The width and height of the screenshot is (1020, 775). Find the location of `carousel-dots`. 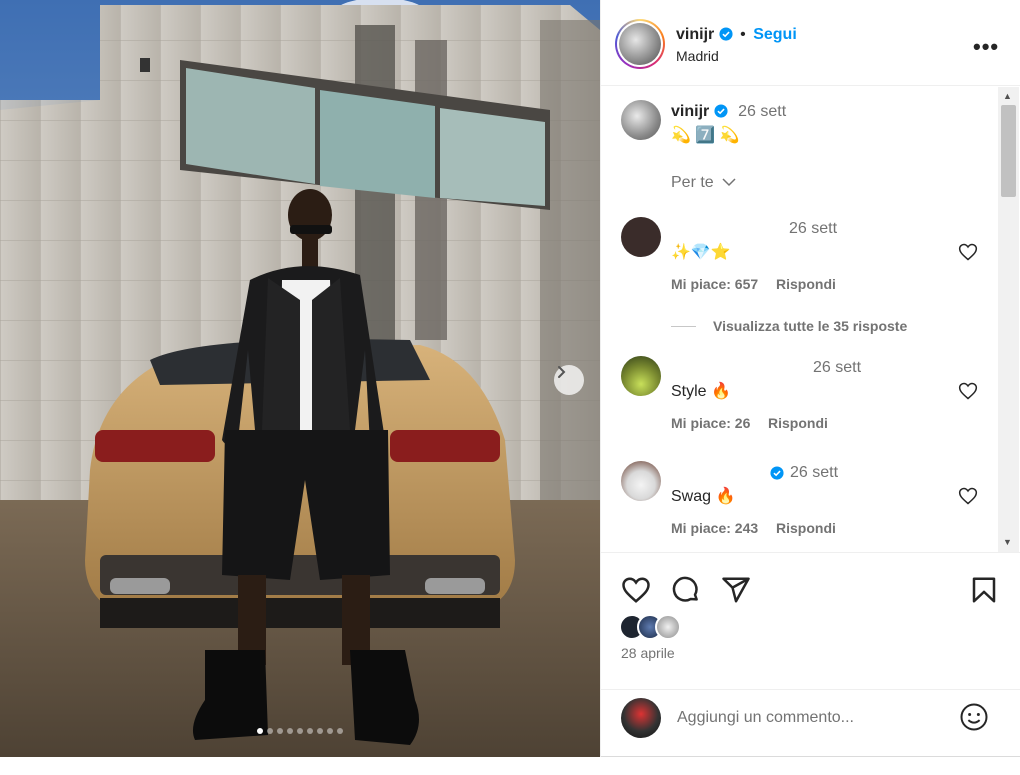

carousel-dots is located at coordinates (300, 731).